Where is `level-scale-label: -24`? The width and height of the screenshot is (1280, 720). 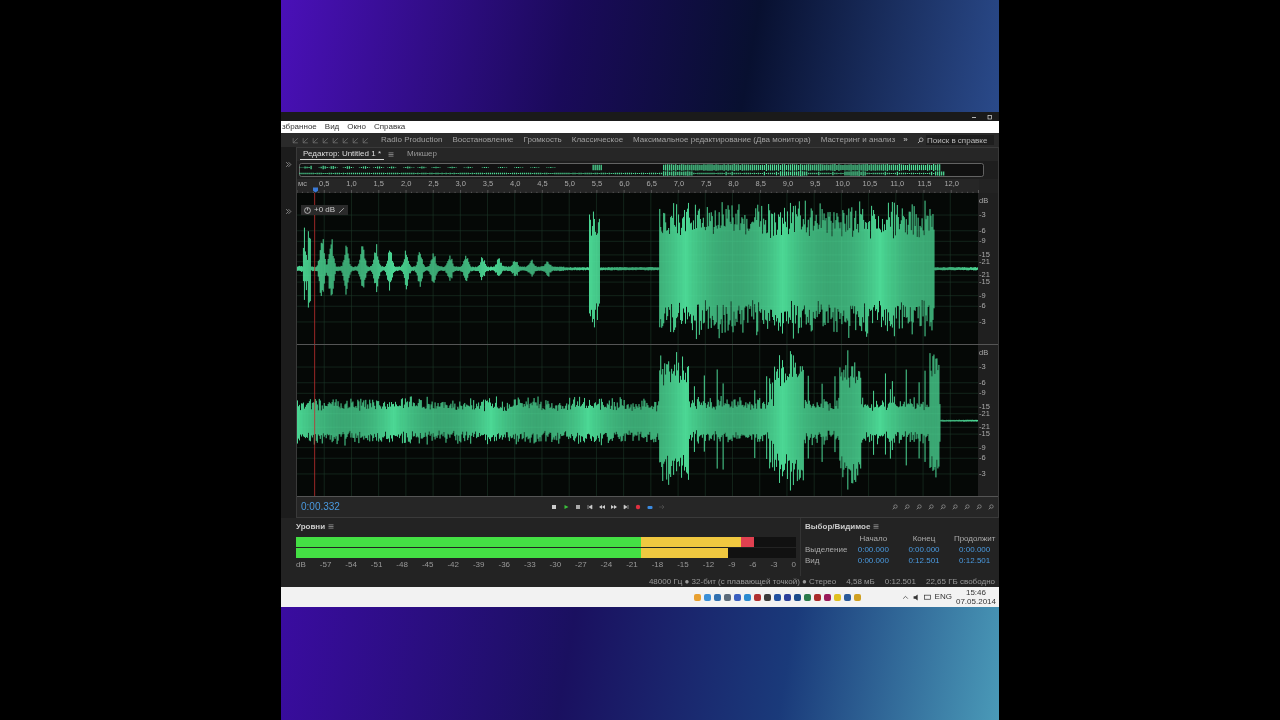
level-scale-label: -24 is located at coordinates (606, 565).